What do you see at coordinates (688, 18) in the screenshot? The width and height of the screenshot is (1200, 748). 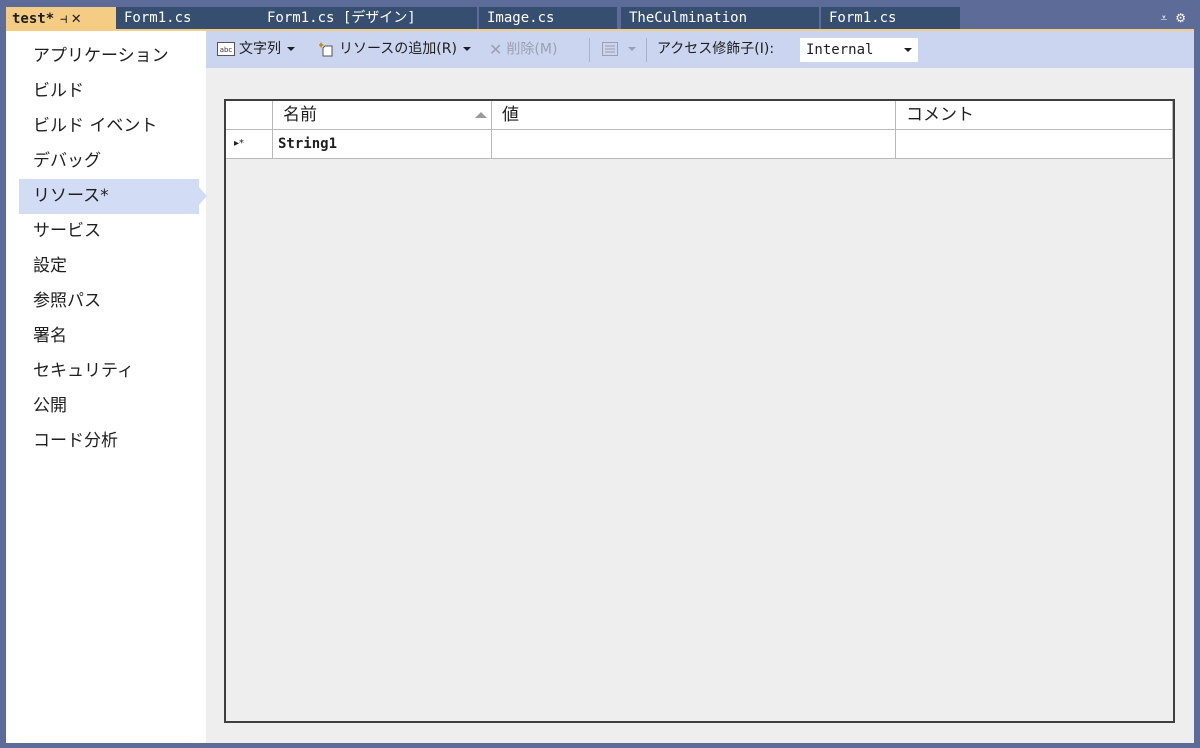 I see `tab-label: TheCulmination` at bounding box center [688, 18].